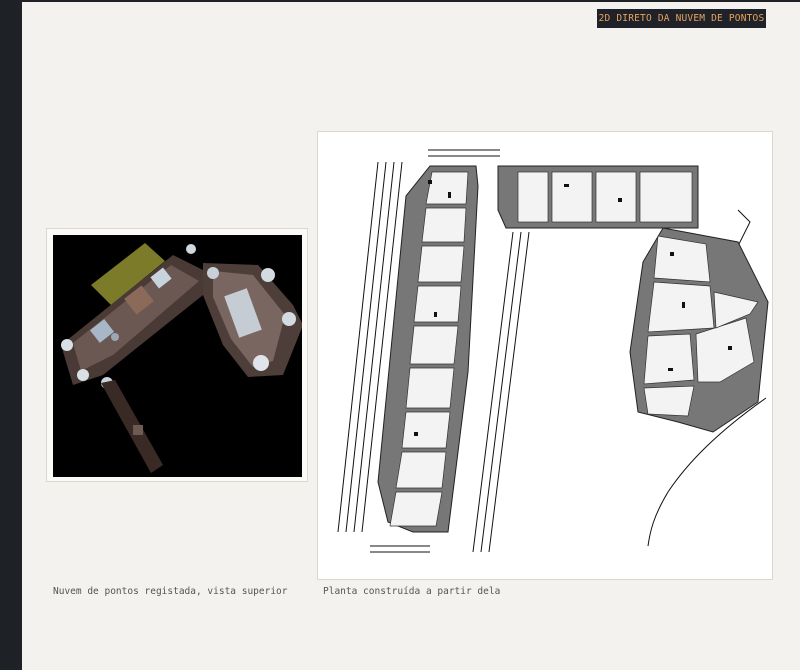  I want to click on floor-plan-caption: Planta construída a partir dela, so click(412, 591).